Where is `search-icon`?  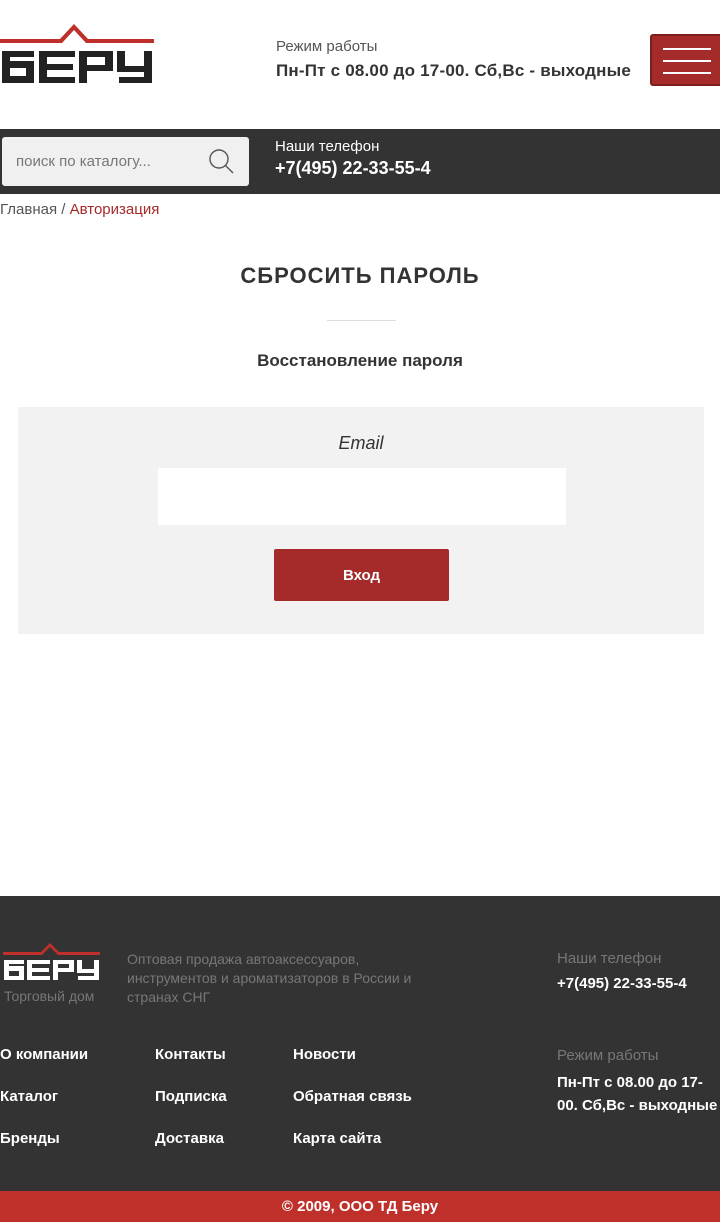
search-icon is located at coordinates (221, 162).